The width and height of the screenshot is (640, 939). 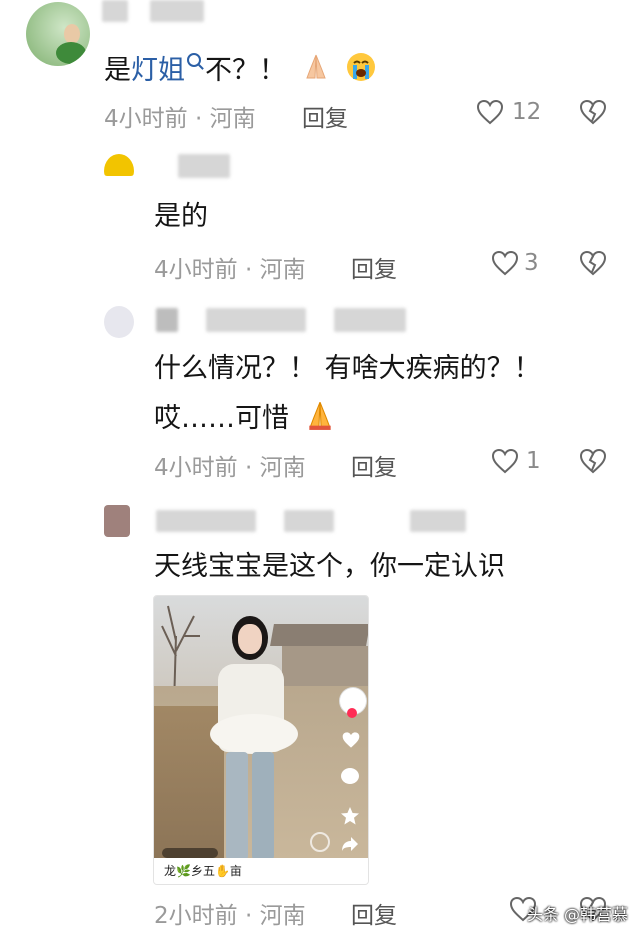 What do you see at coordinates (261, 740) in the screenshot?
I see `video-thumbnail: 龙🌿乡五✋亩` at bounding box center [261, 740].